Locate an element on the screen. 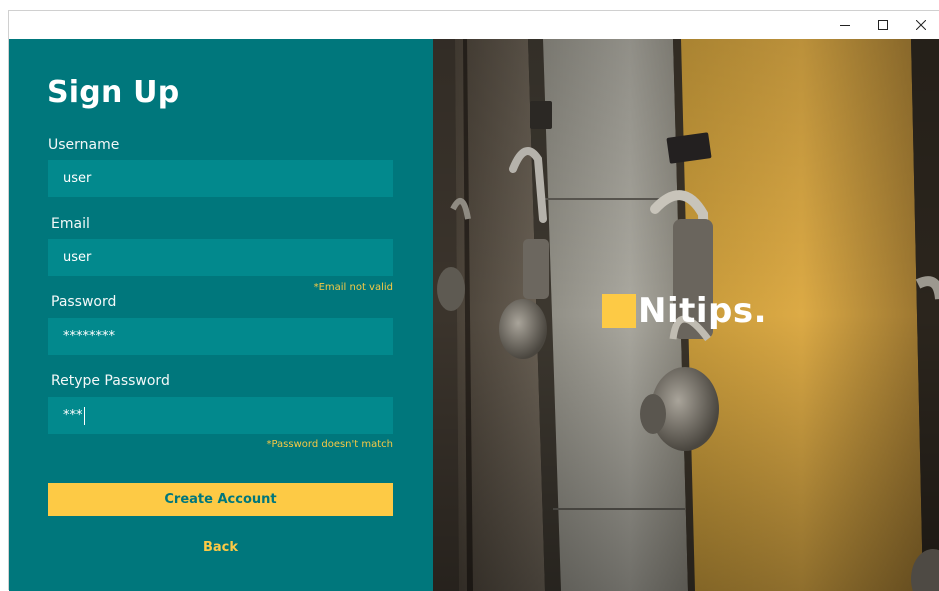 This screenshot has width=939, height=591. create-account-button: Create Account is located at coordinates (220, 499).